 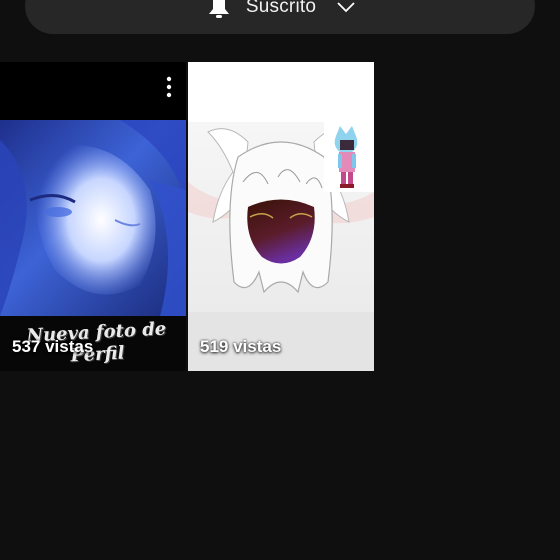 I want to click on subscribed-label: Suscrito, so click(x=281, y=8).